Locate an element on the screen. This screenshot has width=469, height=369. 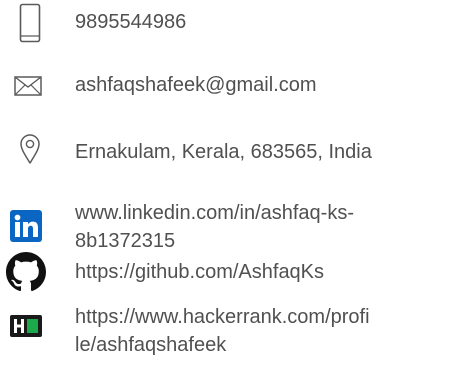
github-row: https://github.com/AshfaqKs is located at coordinates (234, 275).